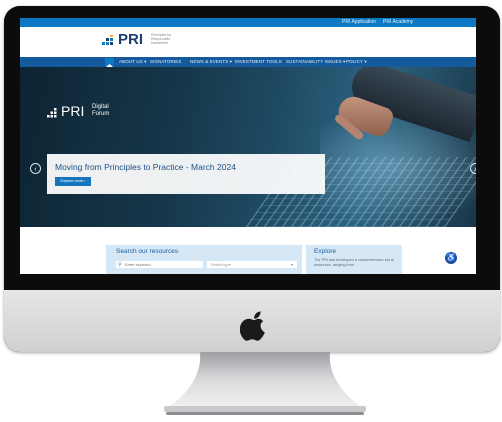 This screenshot has height=422, width=502. I want to click on digital-forum-line2: Forum, so click(101, 114).